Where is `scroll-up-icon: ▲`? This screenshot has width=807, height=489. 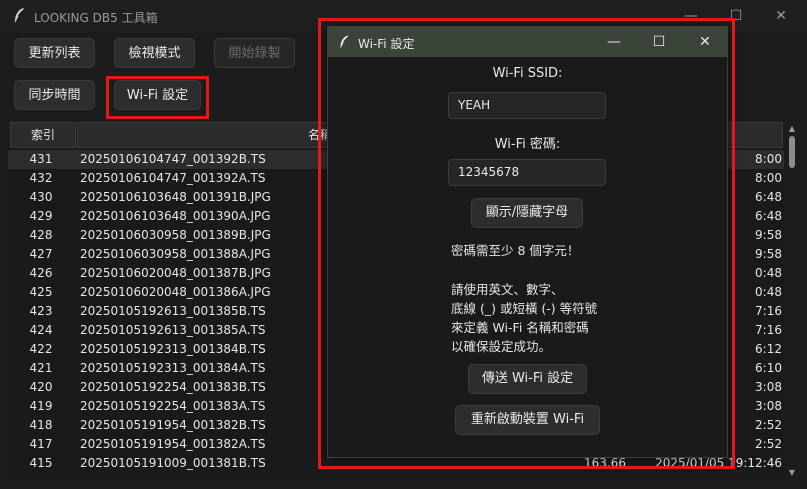
scroll-up-icon: ▲ is located at coordinates (792, 128).